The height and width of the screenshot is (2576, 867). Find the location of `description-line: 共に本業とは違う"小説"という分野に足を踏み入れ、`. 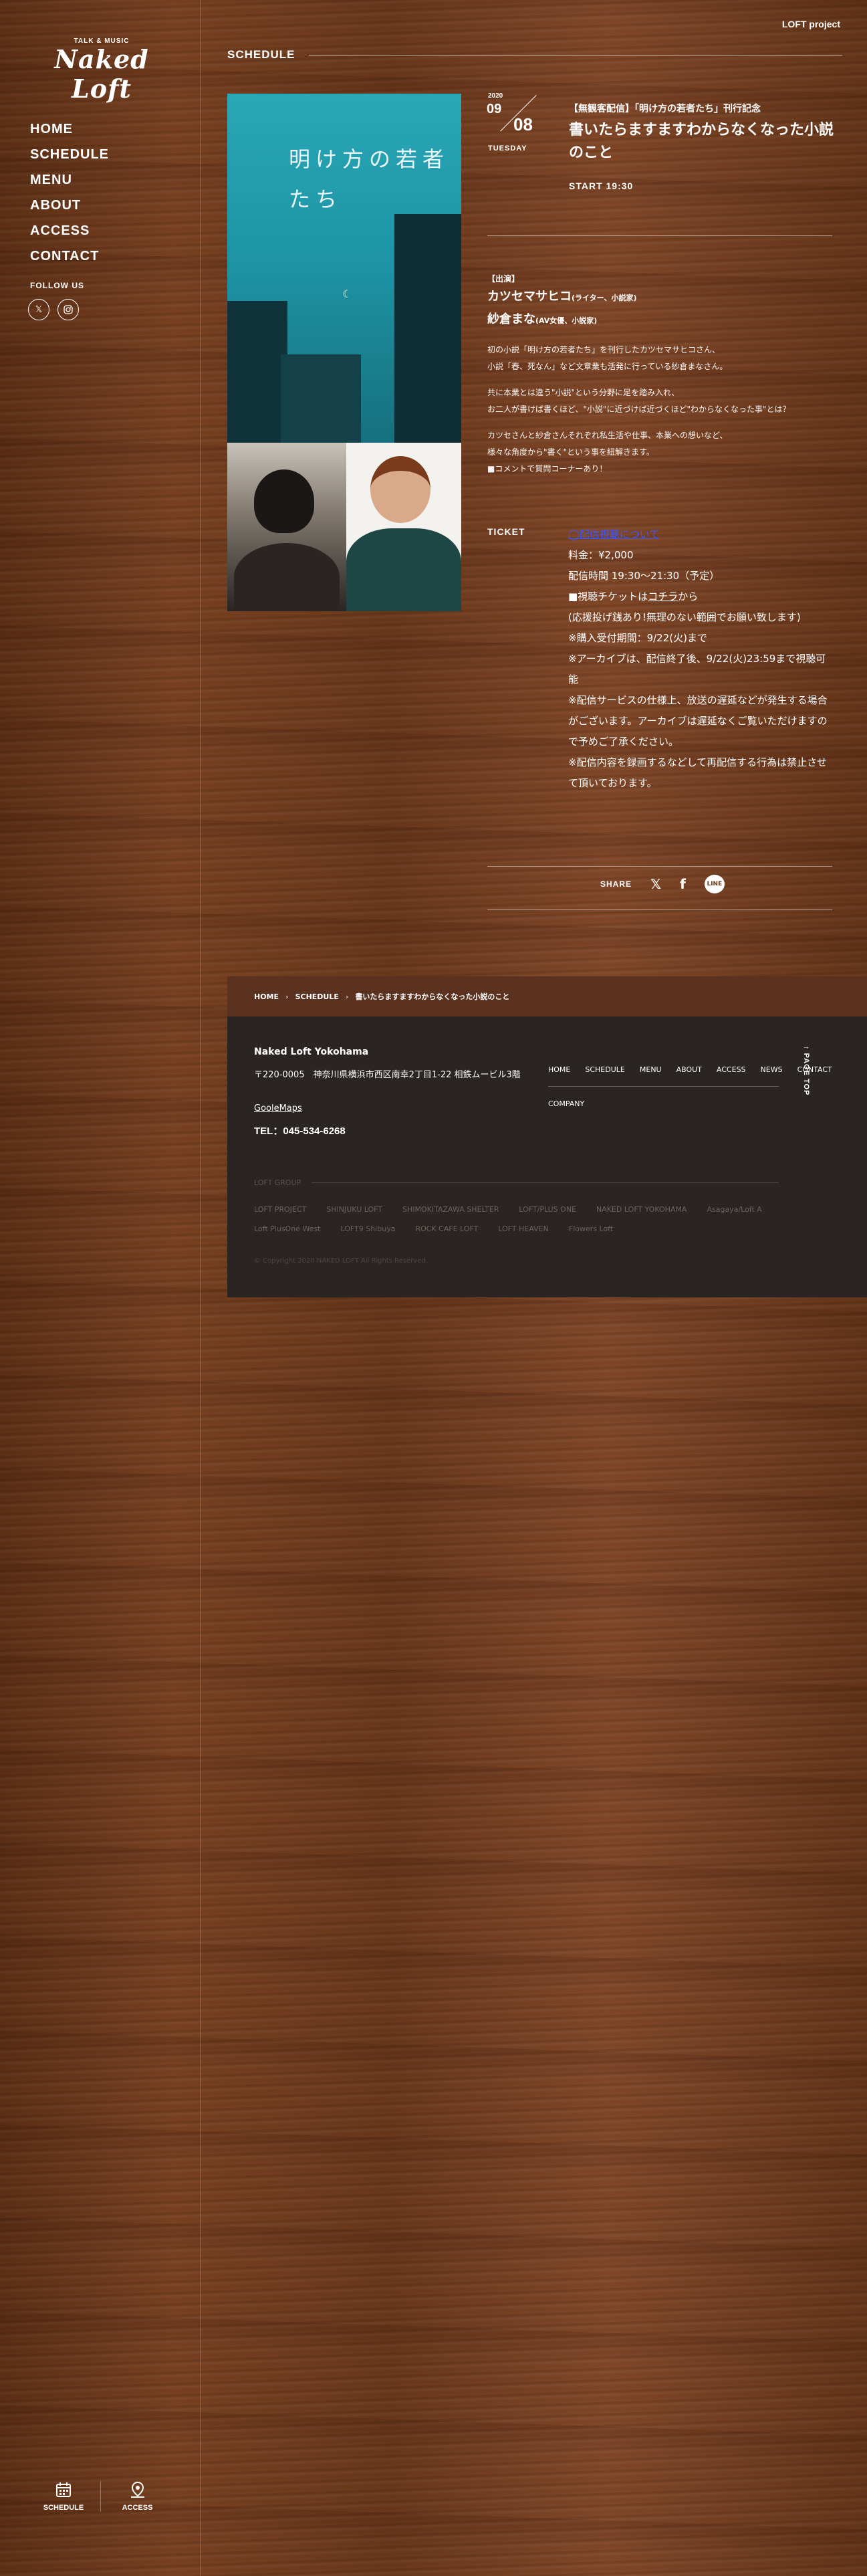

description-line: 共に本業とは違う"小説"という分野に足を踏み入れ、 is located at coordinates (583, 392).